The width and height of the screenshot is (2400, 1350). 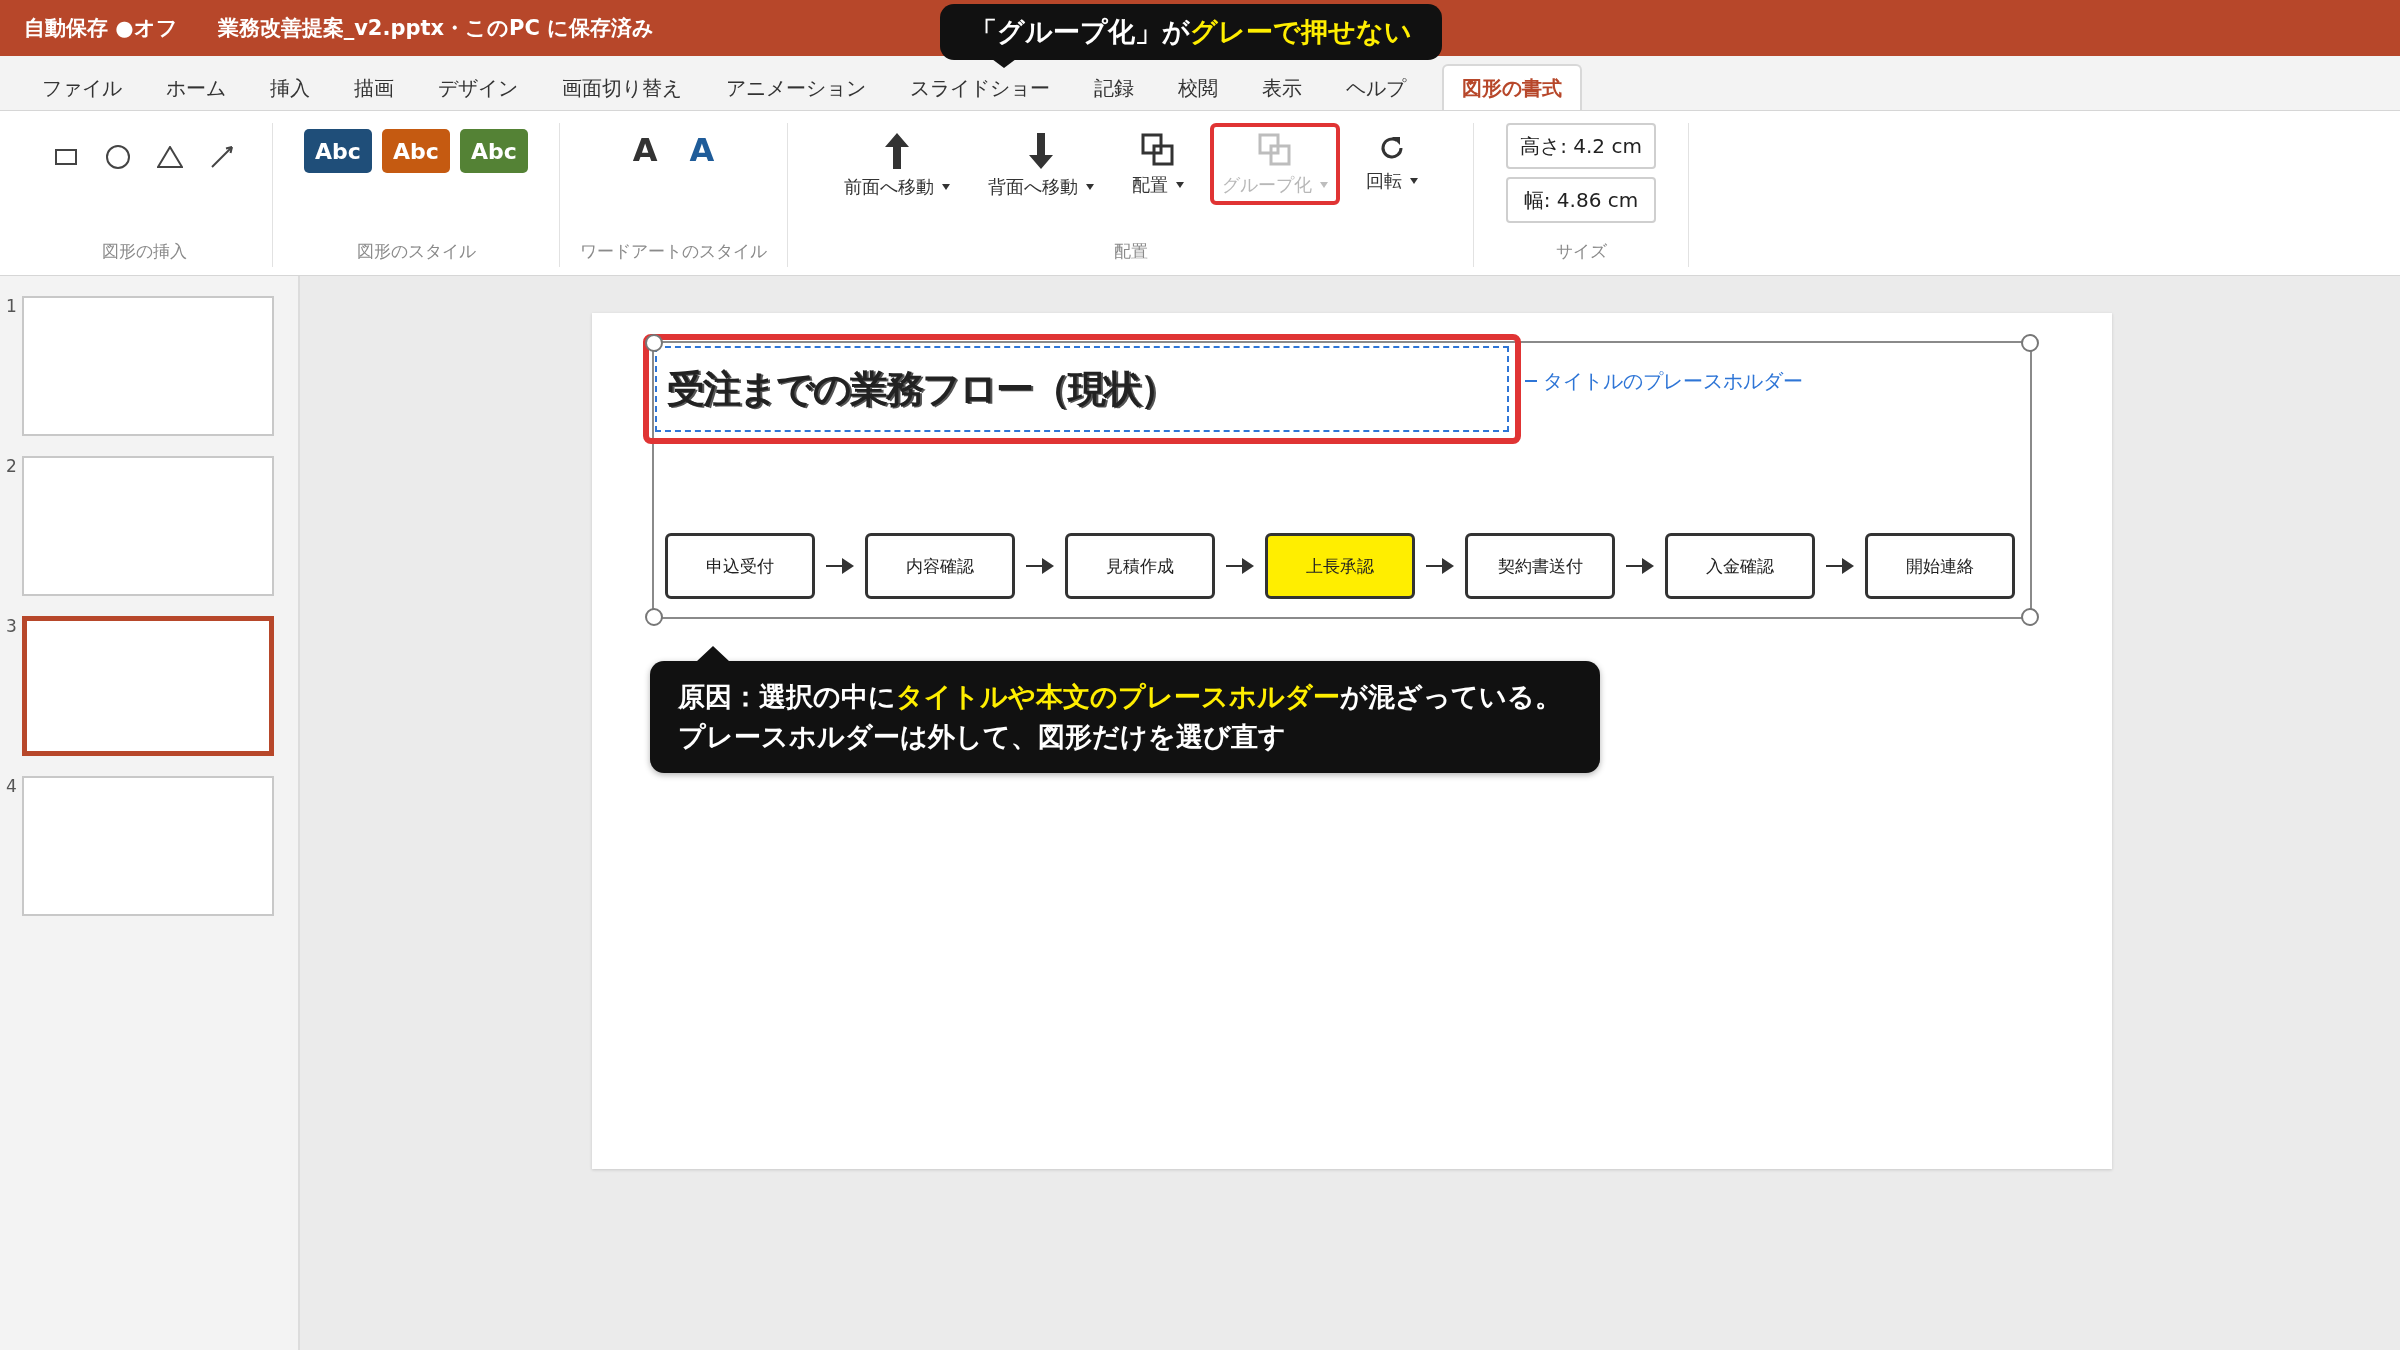 What do you see at coordinates (1114, 87) in the screenshot?
I see `ribbon-tab: 記録` at bounding box center [1114, 87].